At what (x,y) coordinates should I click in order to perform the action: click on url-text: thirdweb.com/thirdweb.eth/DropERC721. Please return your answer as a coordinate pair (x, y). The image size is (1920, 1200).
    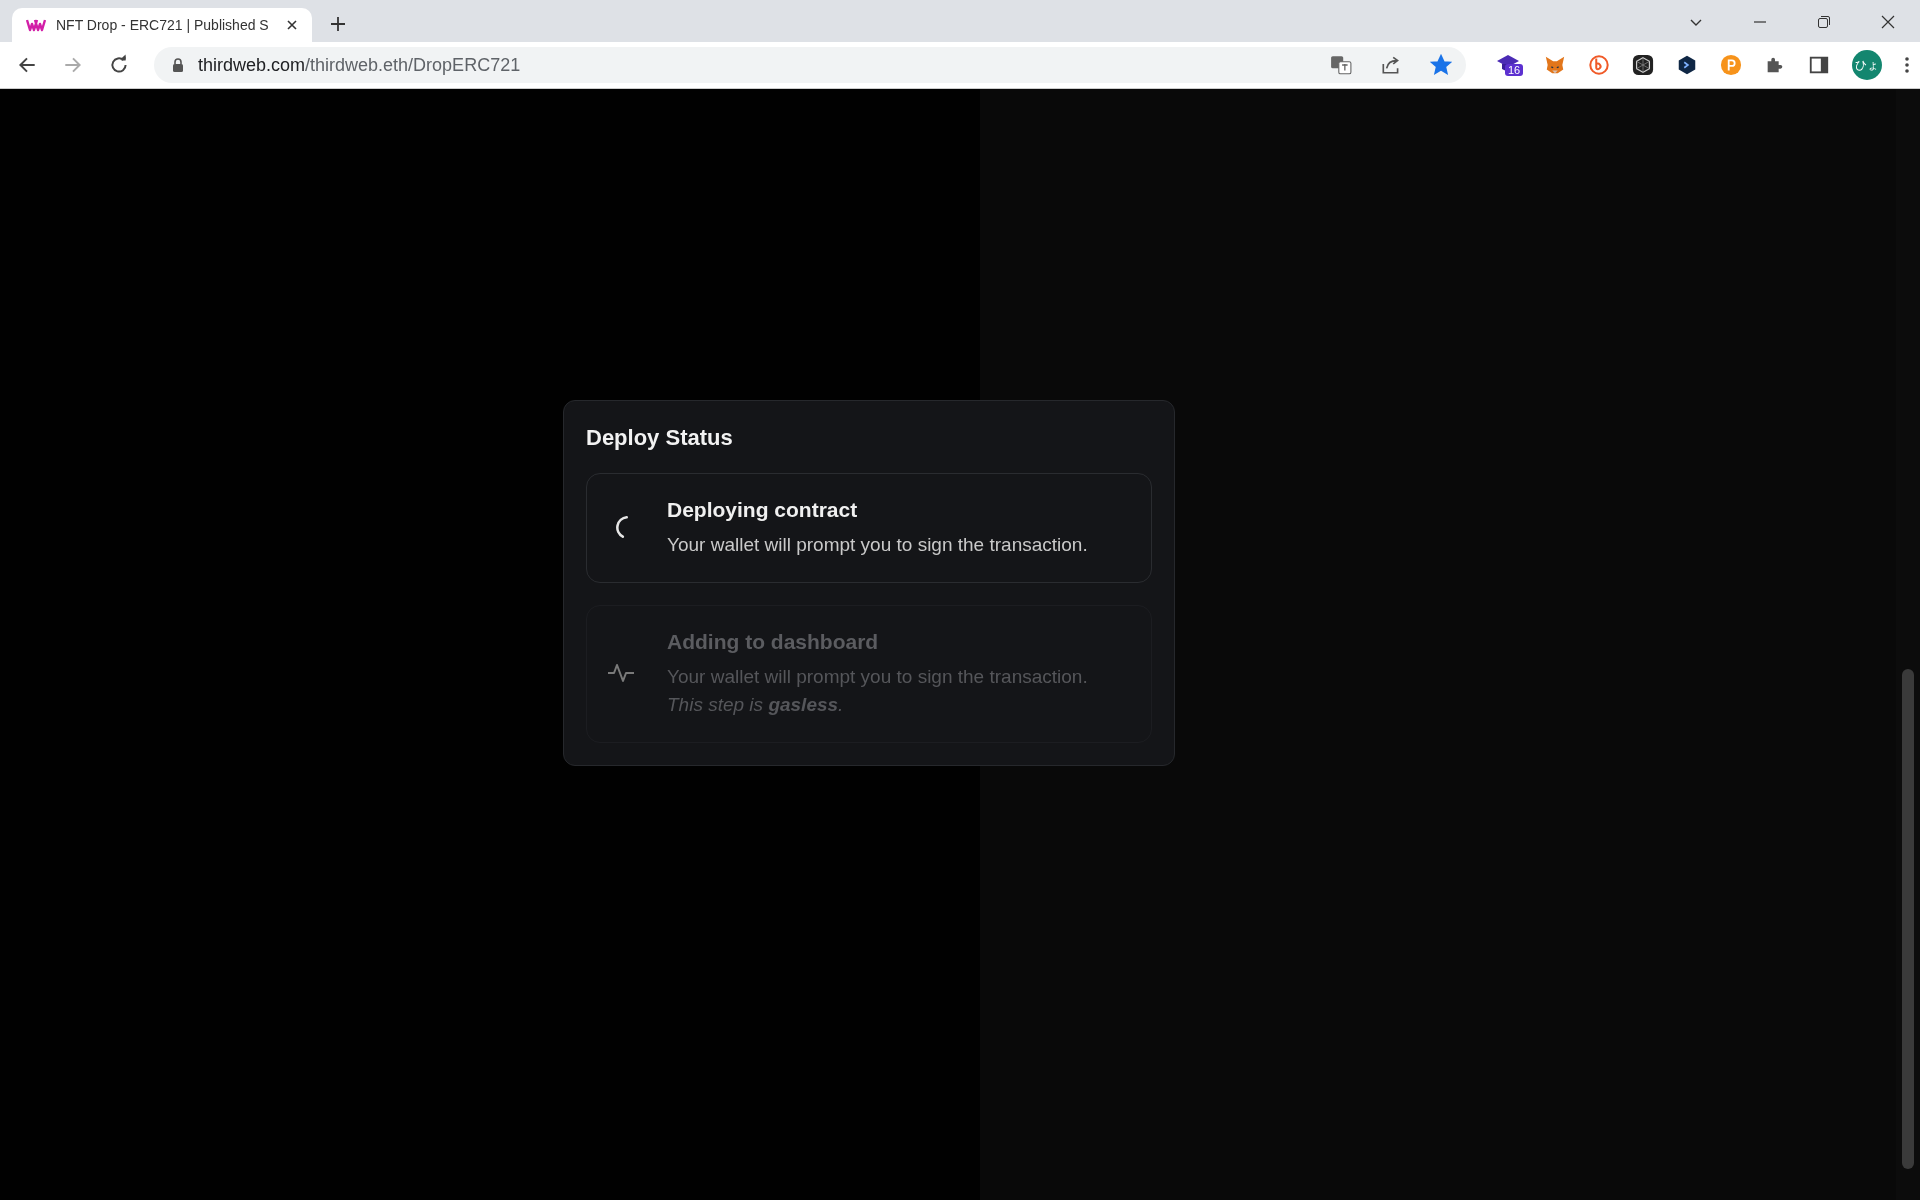
    Looking at the image, I should click on (359, 65).